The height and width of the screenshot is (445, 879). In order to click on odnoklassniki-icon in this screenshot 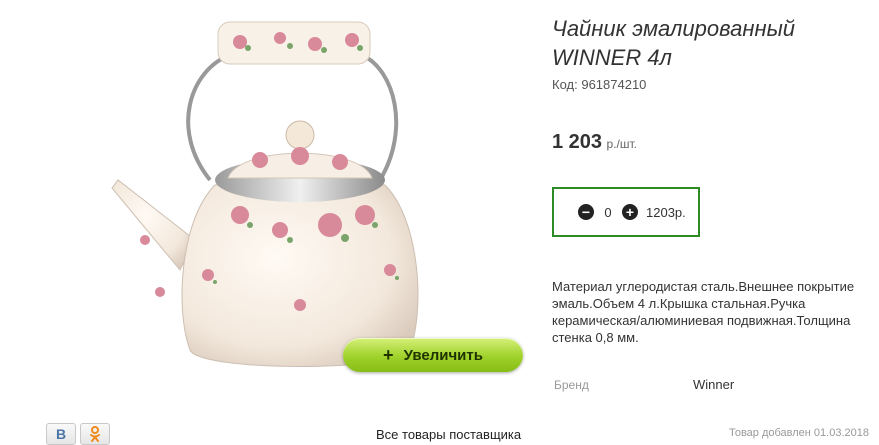, I will do `click(95, 434)`.